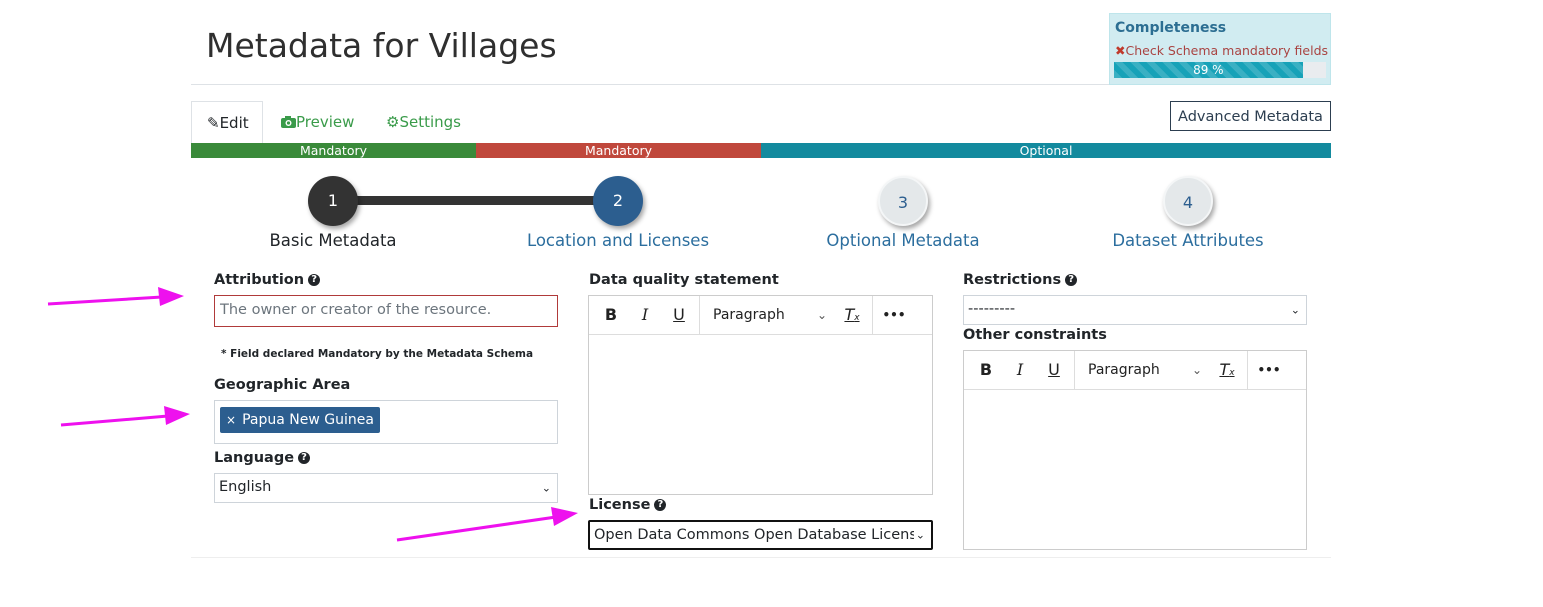  What do you see at coordinates (312, 414) in the screenshot?
I see `annotation-arrows` at bounding box center [312, 414].